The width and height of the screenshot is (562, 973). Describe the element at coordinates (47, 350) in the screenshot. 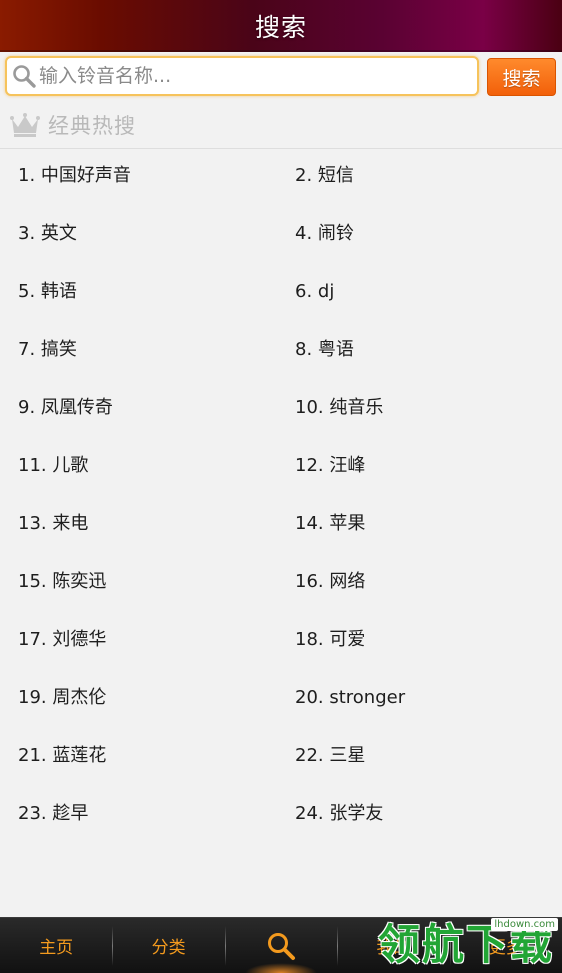

I see `hot-search-item: 7. 搞笑` at that location.